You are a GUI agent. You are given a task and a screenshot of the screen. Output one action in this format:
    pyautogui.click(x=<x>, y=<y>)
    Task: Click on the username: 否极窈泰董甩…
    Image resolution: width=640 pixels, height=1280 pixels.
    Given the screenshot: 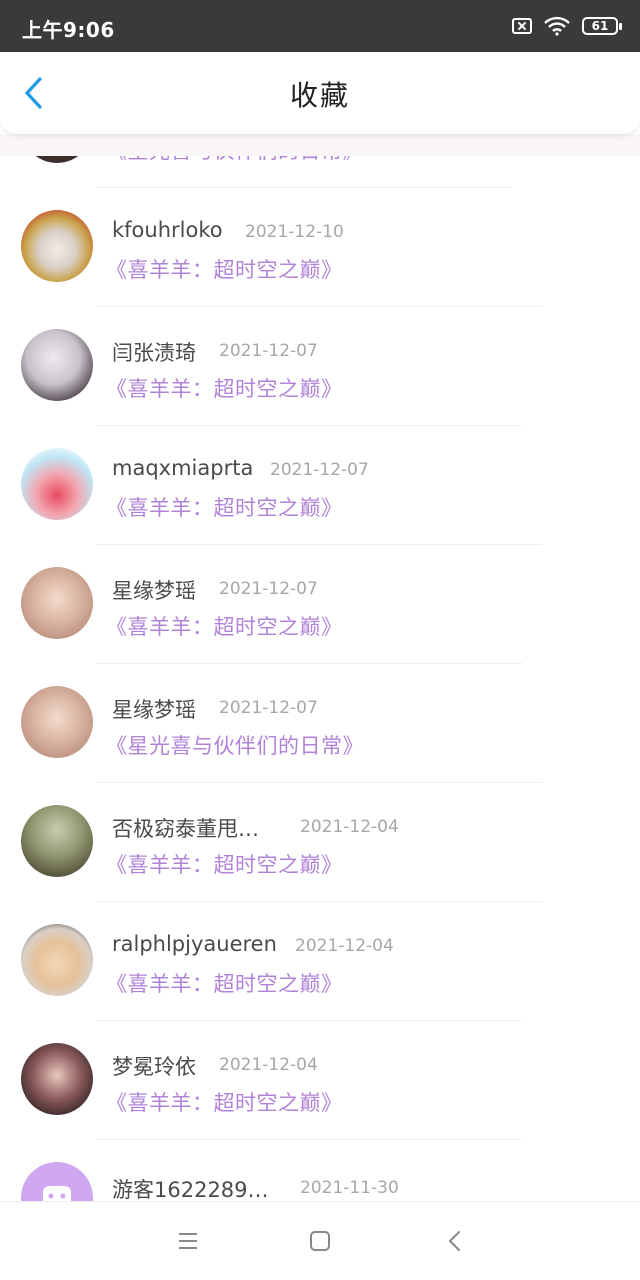 What is the action you would take?
    pyautogui.click(x=185, y=829)
    